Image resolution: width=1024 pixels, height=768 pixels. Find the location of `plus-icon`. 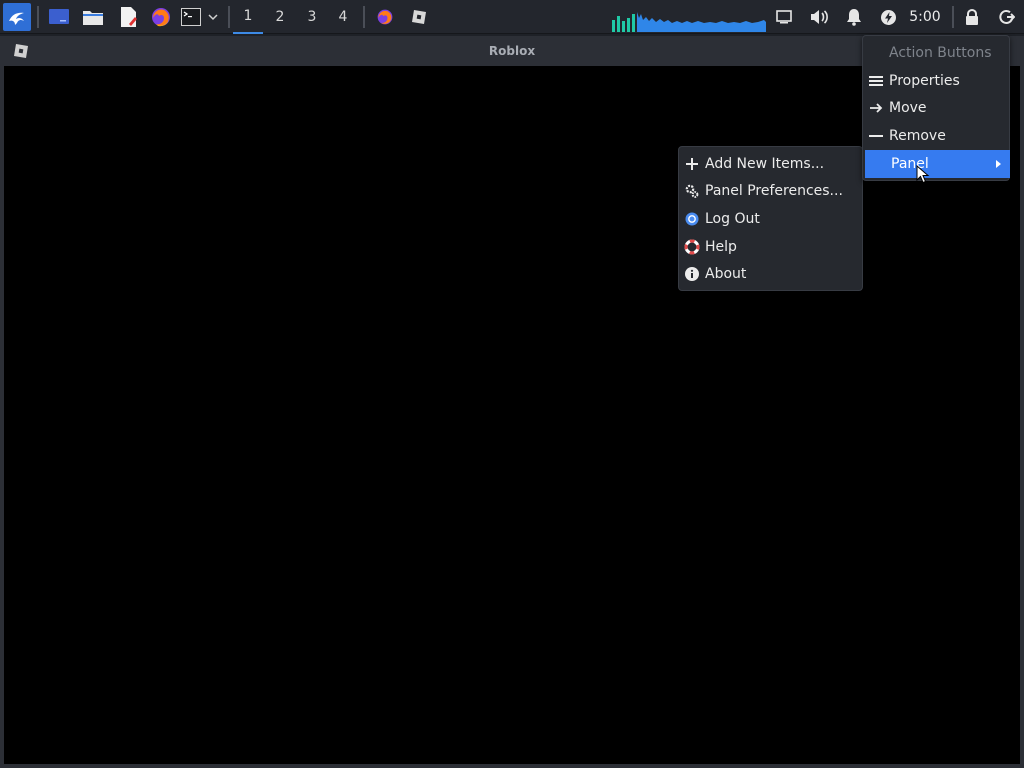

plus-icon is located at coordinates (692, 164).